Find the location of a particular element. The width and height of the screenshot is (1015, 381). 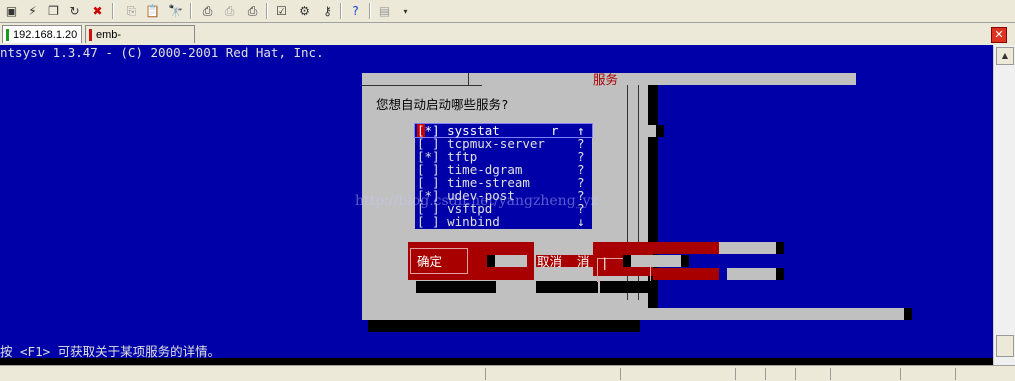

service-row: [ ] winbind is located at coordinates (458, 221).